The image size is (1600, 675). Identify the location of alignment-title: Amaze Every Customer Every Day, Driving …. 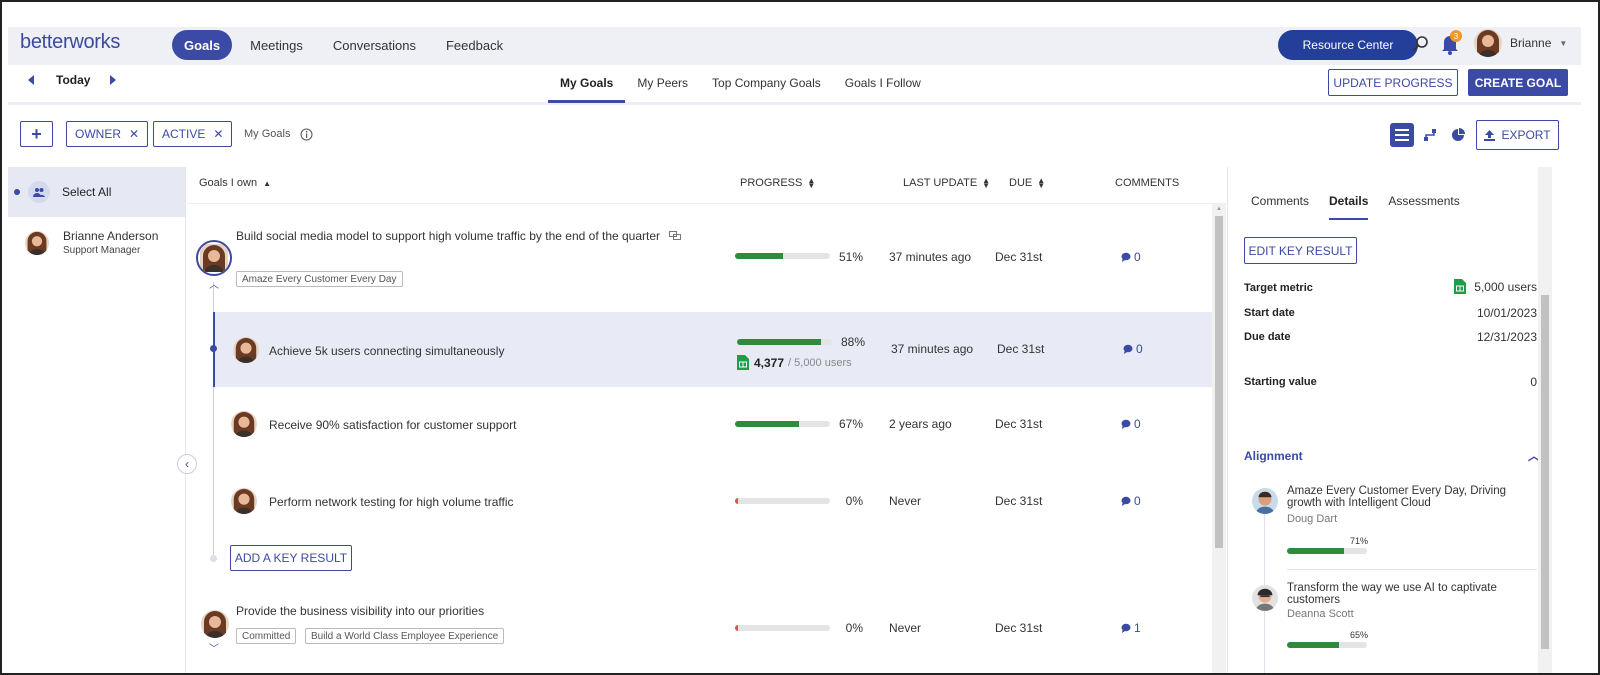
(1396, 497).